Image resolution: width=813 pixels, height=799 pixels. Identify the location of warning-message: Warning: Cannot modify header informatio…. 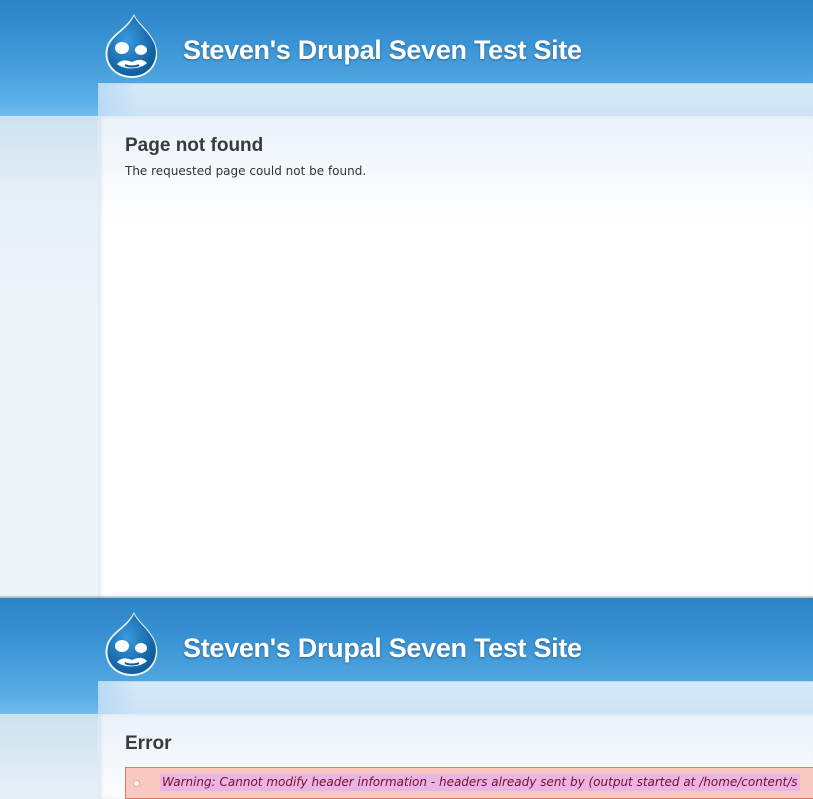
(480, 782).